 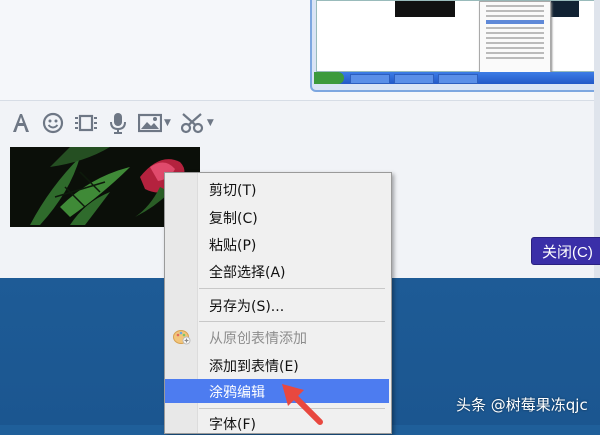 What do you see at coordinates (150, 123) in the screenshot?
I see `image-icon` at bounding box center [150, 123].